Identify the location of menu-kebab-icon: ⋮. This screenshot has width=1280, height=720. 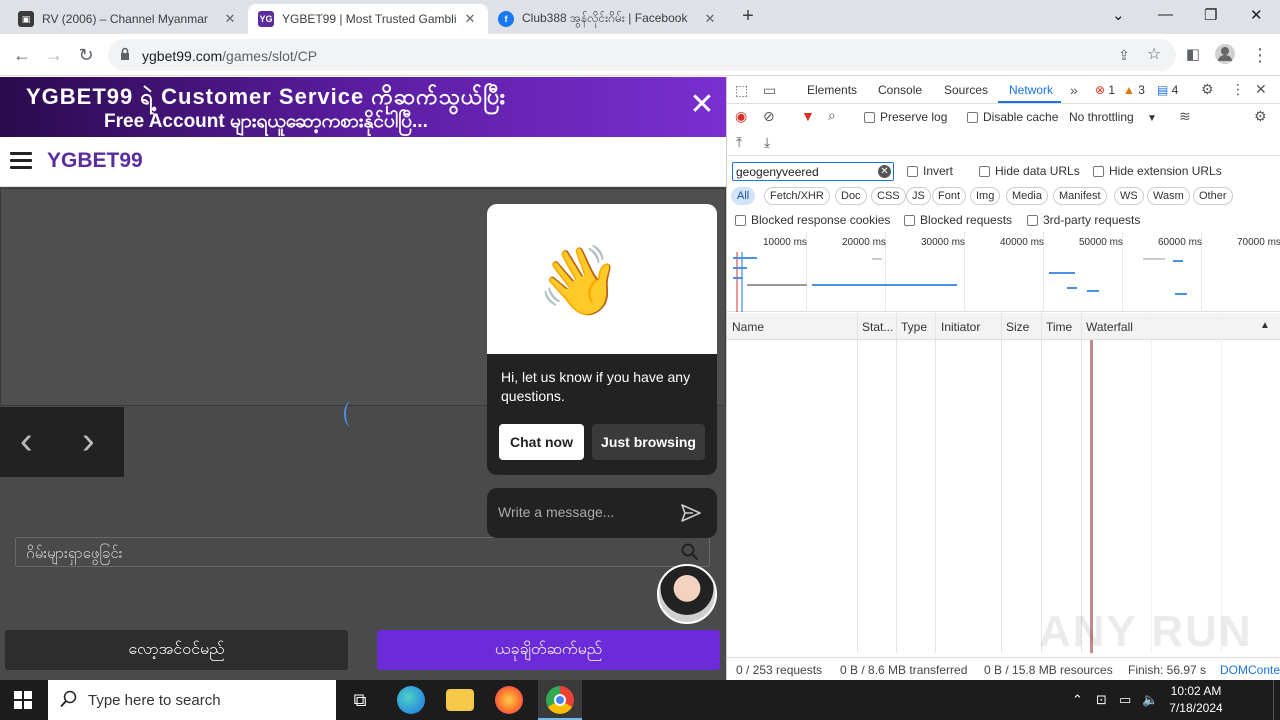
(1260, 55).